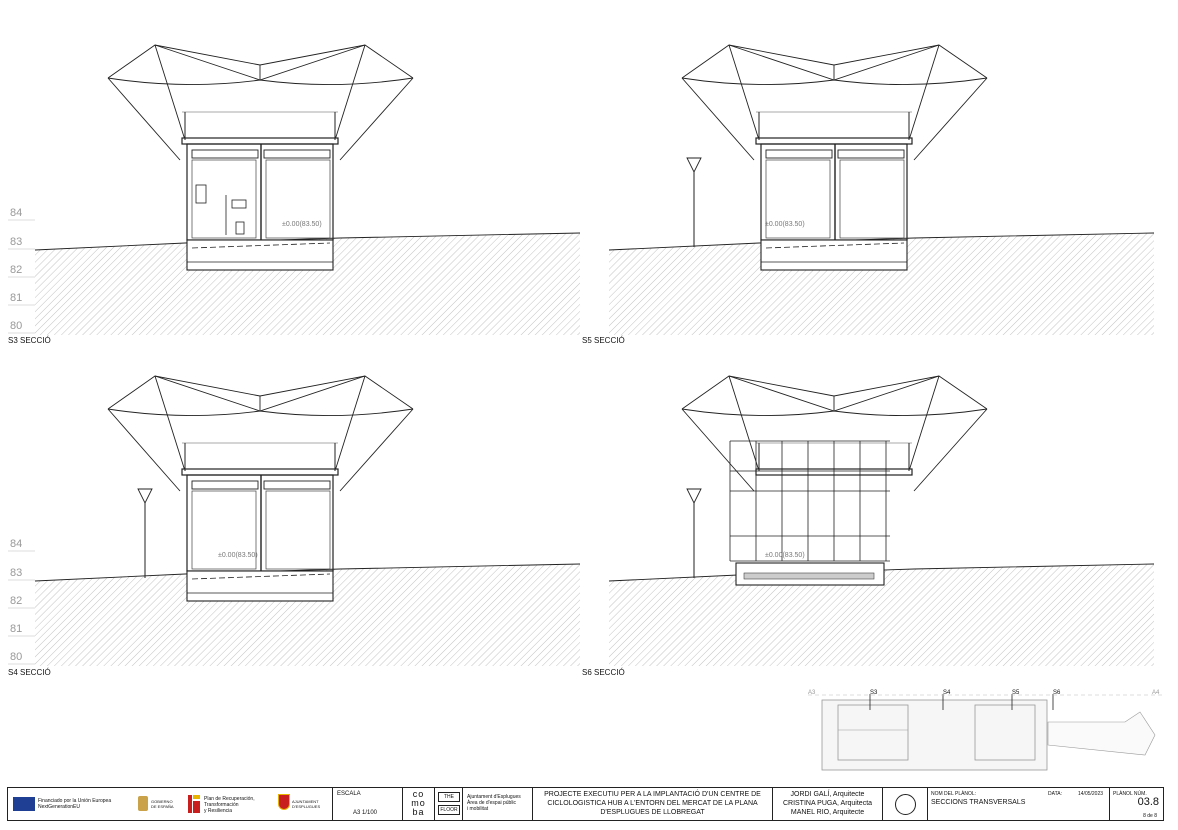 This screenshot has width=1178, height=830. Describe the element at coordinates (29, 340) in the screenshot. I see `section-label-s3: S3 SECCIÓ` at that location.